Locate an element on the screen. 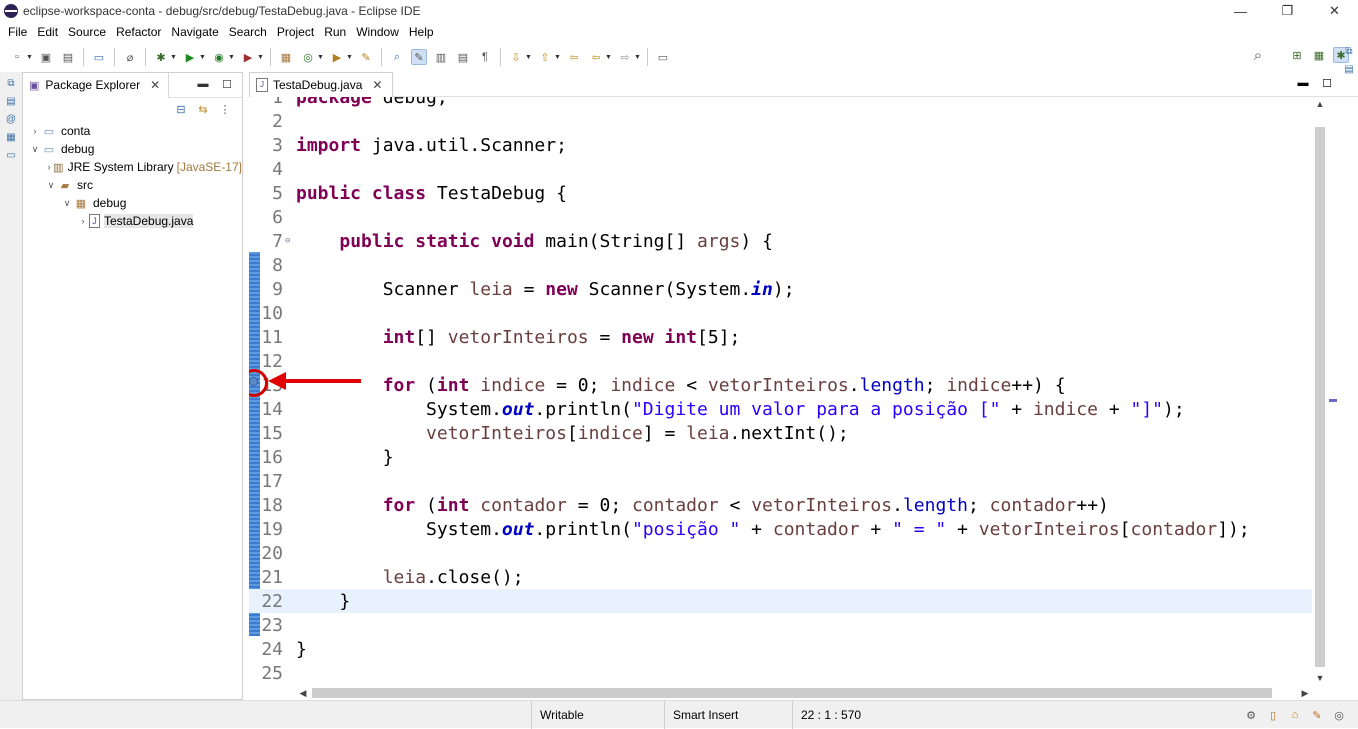 The height and width of the screenshot is (729, 1358). search-icon-toolbar: ⌕ is located at coordinates (397, 57).